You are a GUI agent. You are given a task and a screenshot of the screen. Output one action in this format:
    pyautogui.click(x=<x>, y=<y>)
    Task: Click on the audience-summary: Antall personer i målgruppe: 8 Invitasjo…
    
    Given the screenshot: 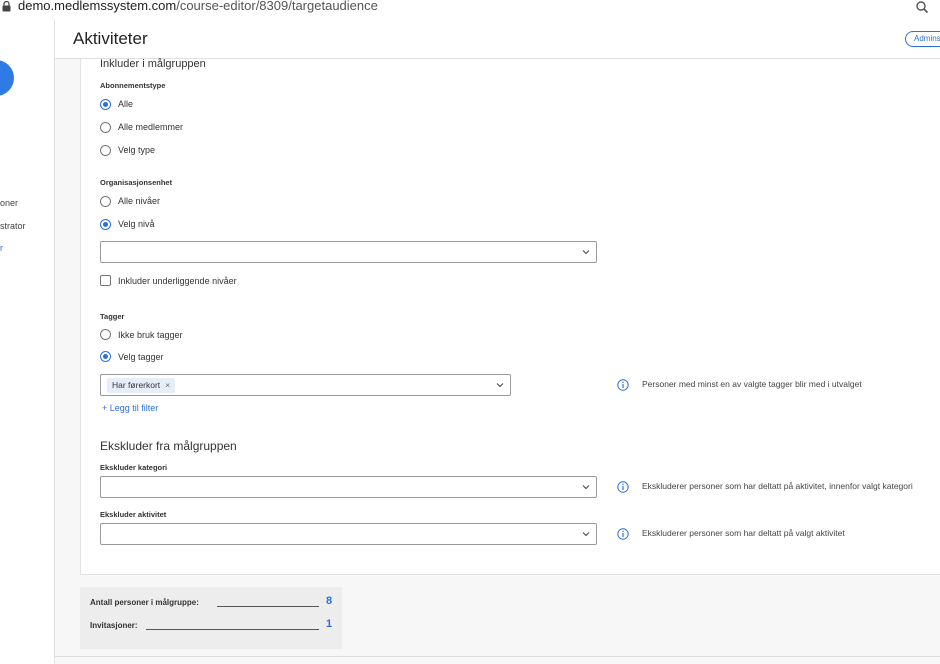 What is the action you would take?
    pyautogui.click(x=211, y=618)
    